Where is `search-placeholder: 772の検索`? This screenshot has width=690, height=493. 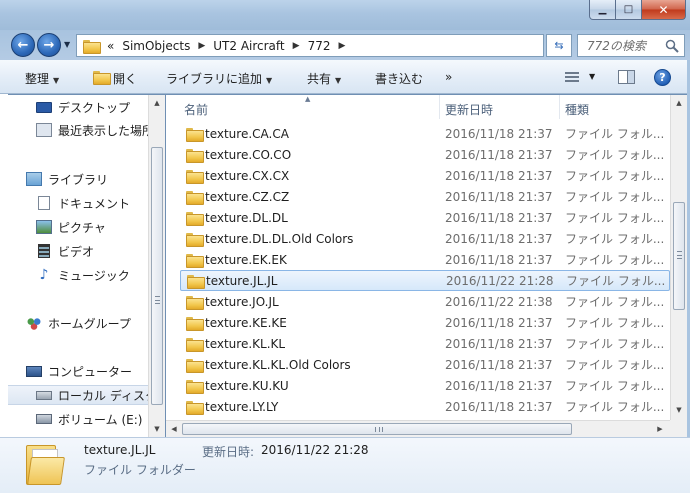
search-placeholder: 772の検索 is located at coordinates (616, 46).